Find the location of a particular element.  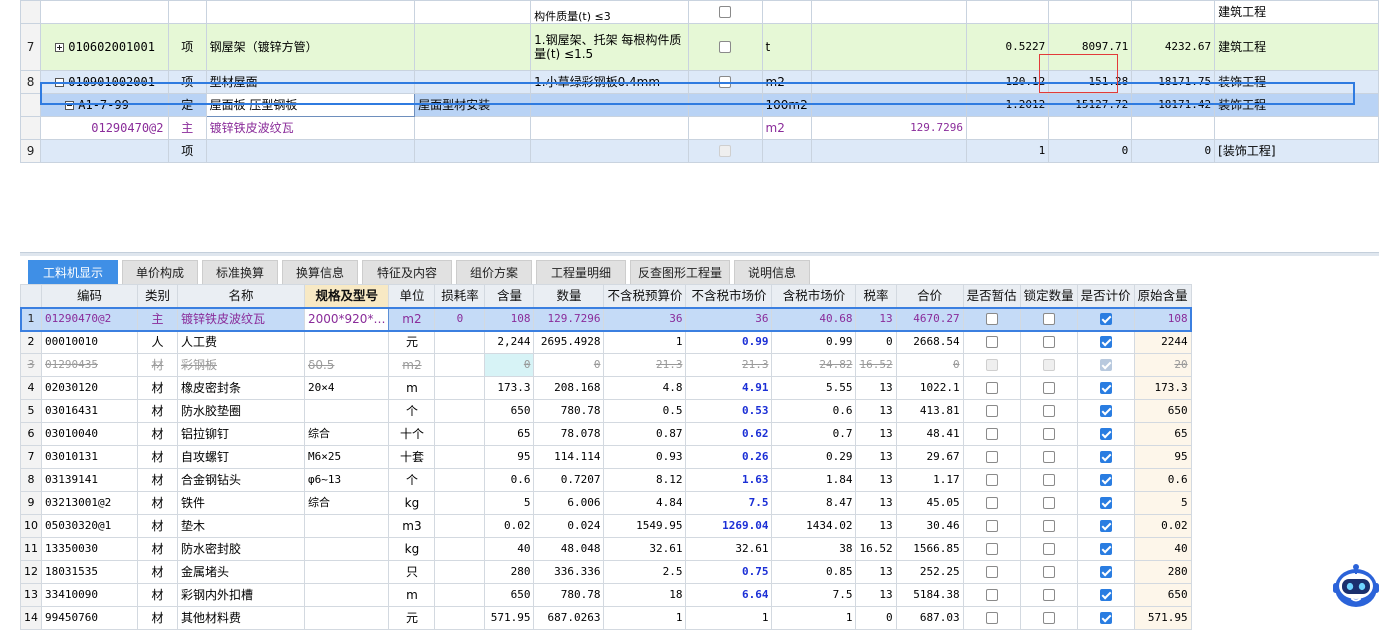

market-price-tax-cell: 38 is located at coordinates (814, 549).